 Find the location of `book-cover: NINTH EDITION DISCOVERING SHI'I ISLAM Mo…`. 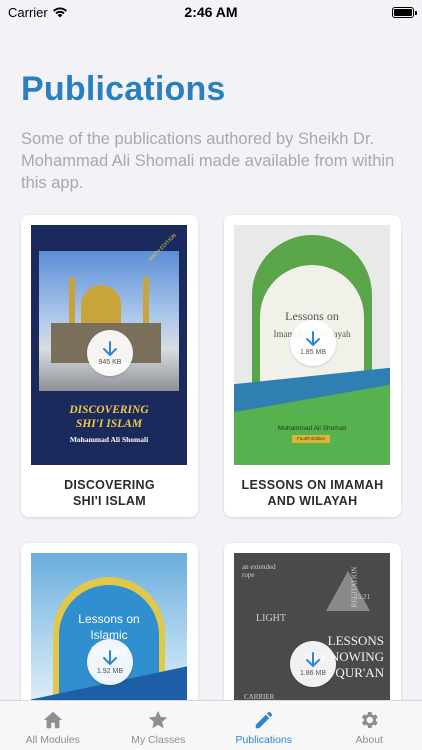

book-cover: NINTH EDITION DISCOVERING SHI'I ISLAM Mo… is located at coordinates (109, 345).